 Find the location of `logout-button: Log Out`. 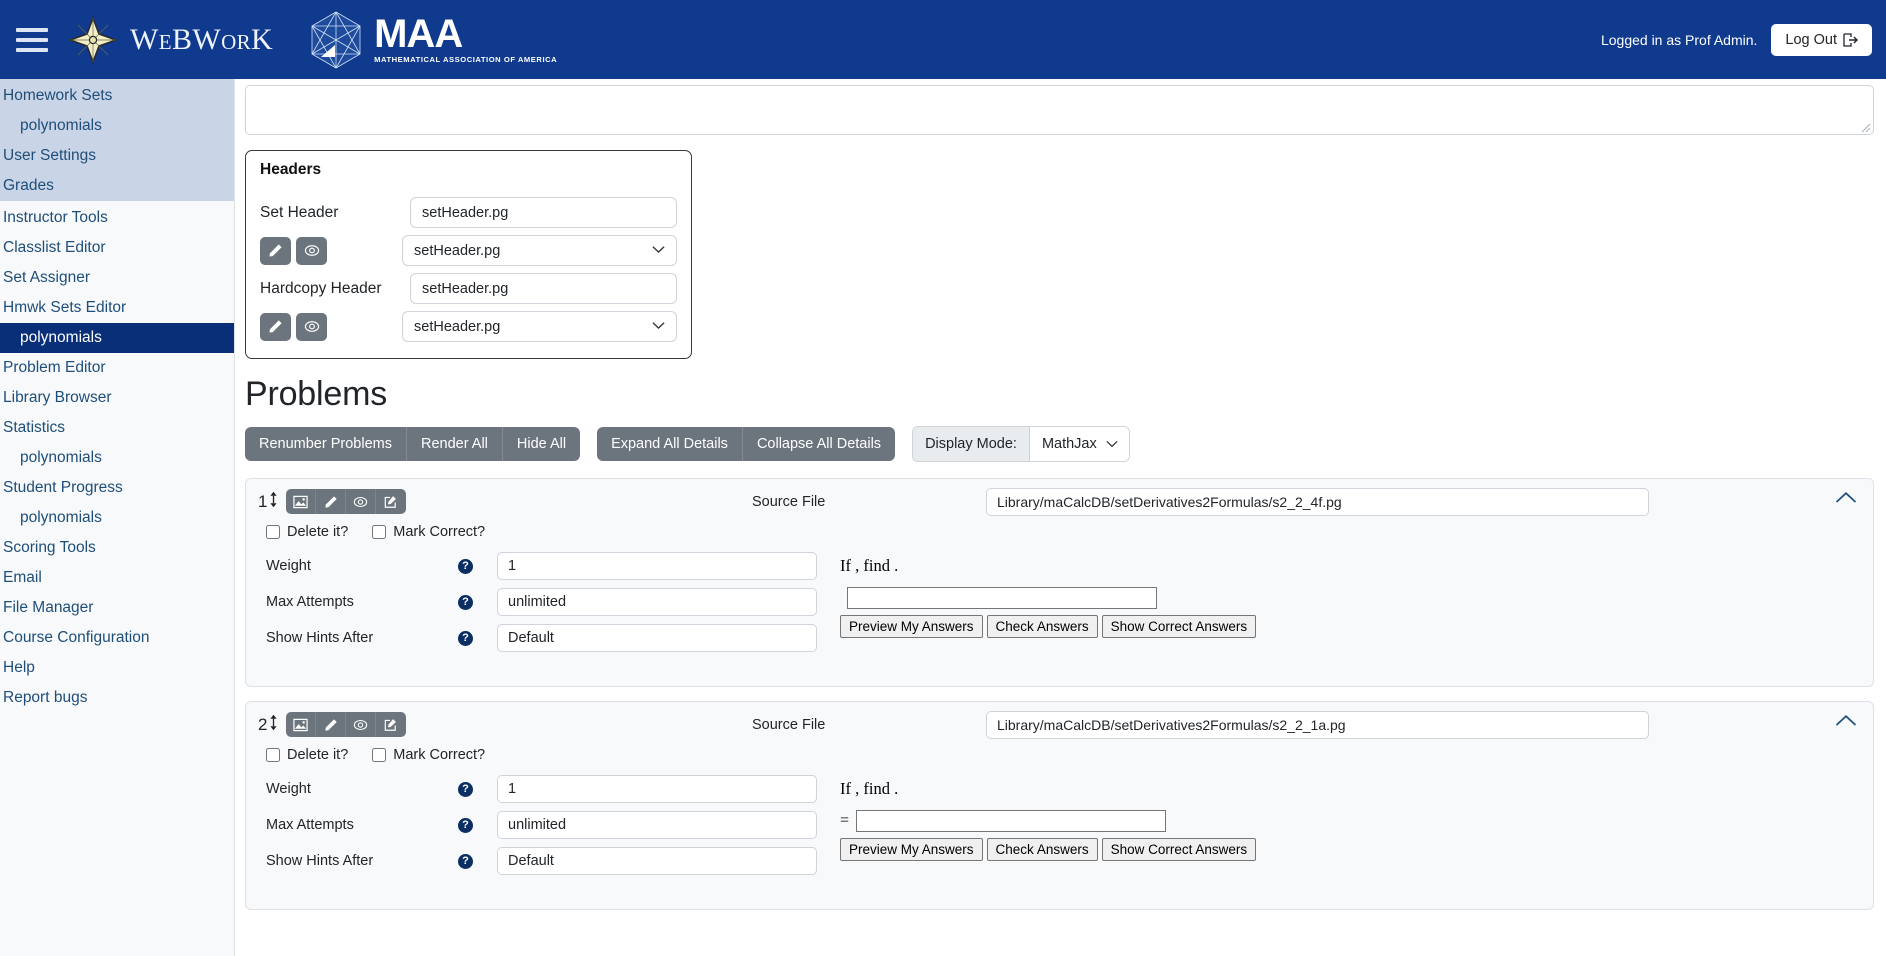

logout-button: Log Out is located at coordinates (1821, 39).